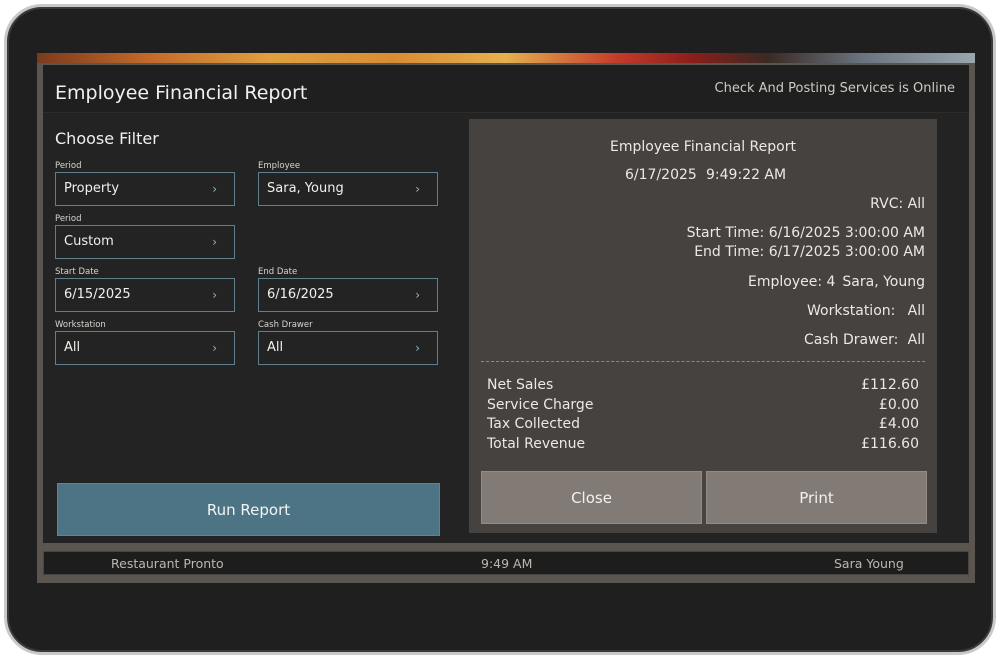  Describe the element at coordinates (809, 252) in the screenshot. I see `report-end-time: End Time: 6/17/2025 3:00:00 AM` at that location.